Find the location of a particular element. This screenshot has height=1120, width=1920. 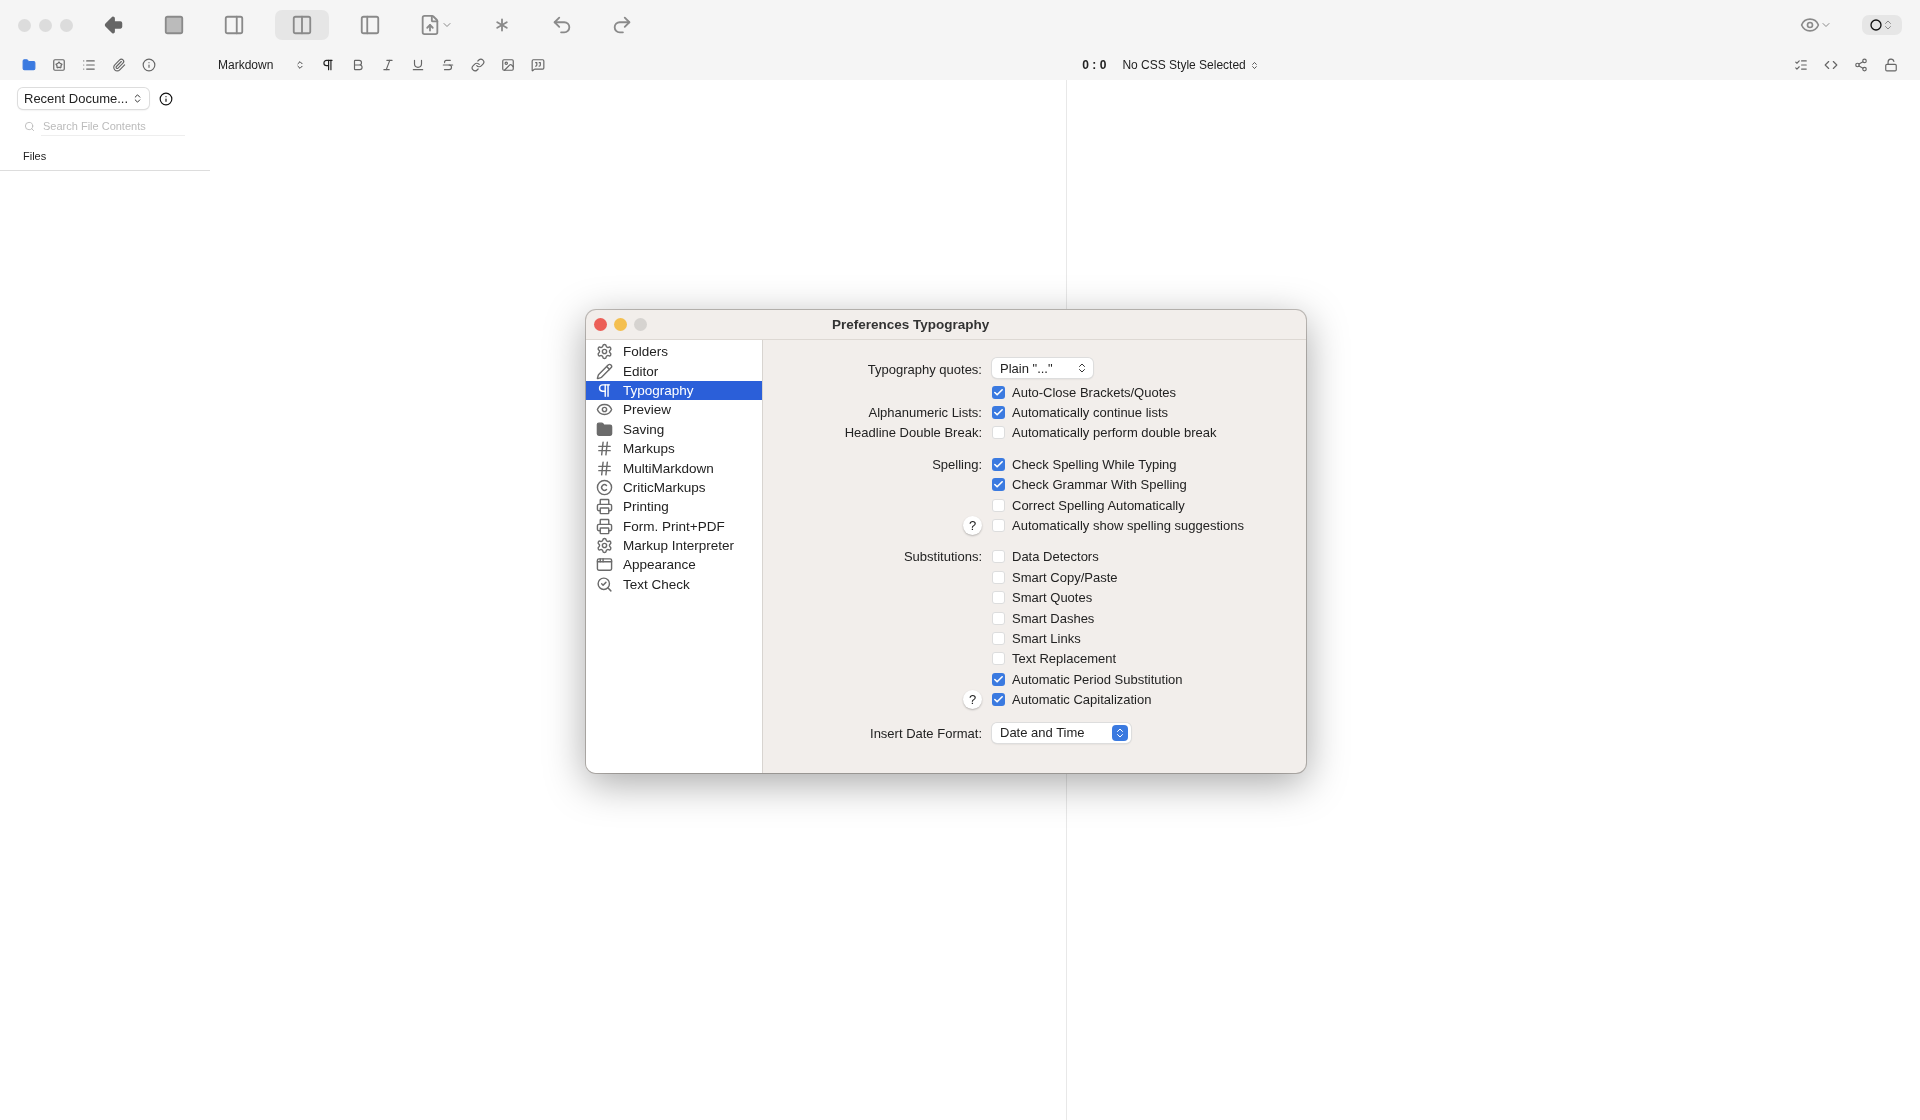

underline-icon is located at coordinates (418, 65).